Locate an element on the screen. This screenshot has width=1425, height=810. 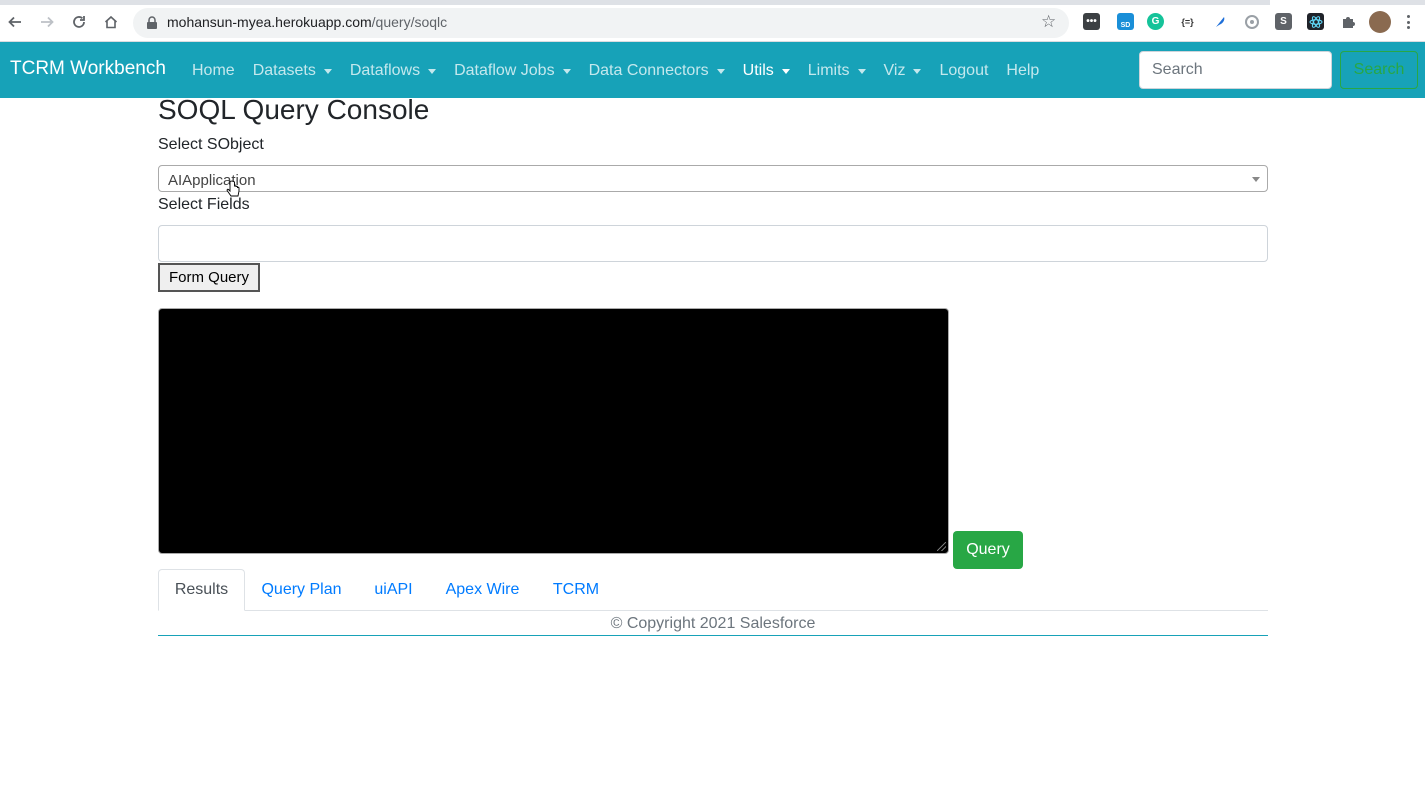
form-query-button: Form Query is located at coordinates (209, 277).